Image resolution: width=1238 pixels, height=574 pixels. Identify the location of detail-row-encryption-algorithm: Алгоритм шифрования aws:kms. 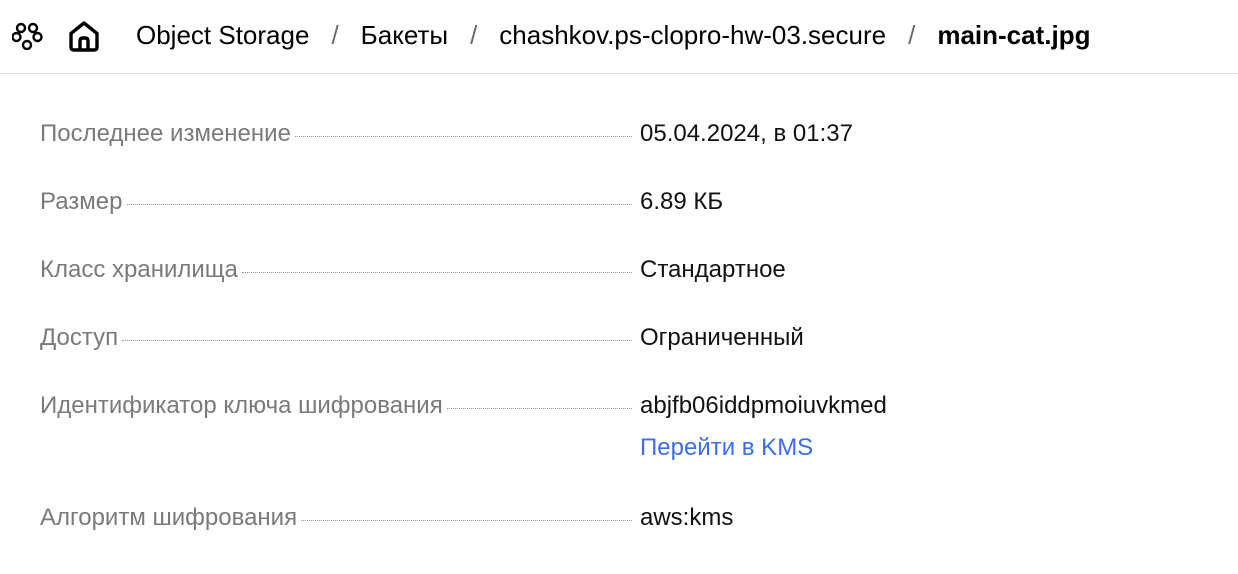
(386, 518).